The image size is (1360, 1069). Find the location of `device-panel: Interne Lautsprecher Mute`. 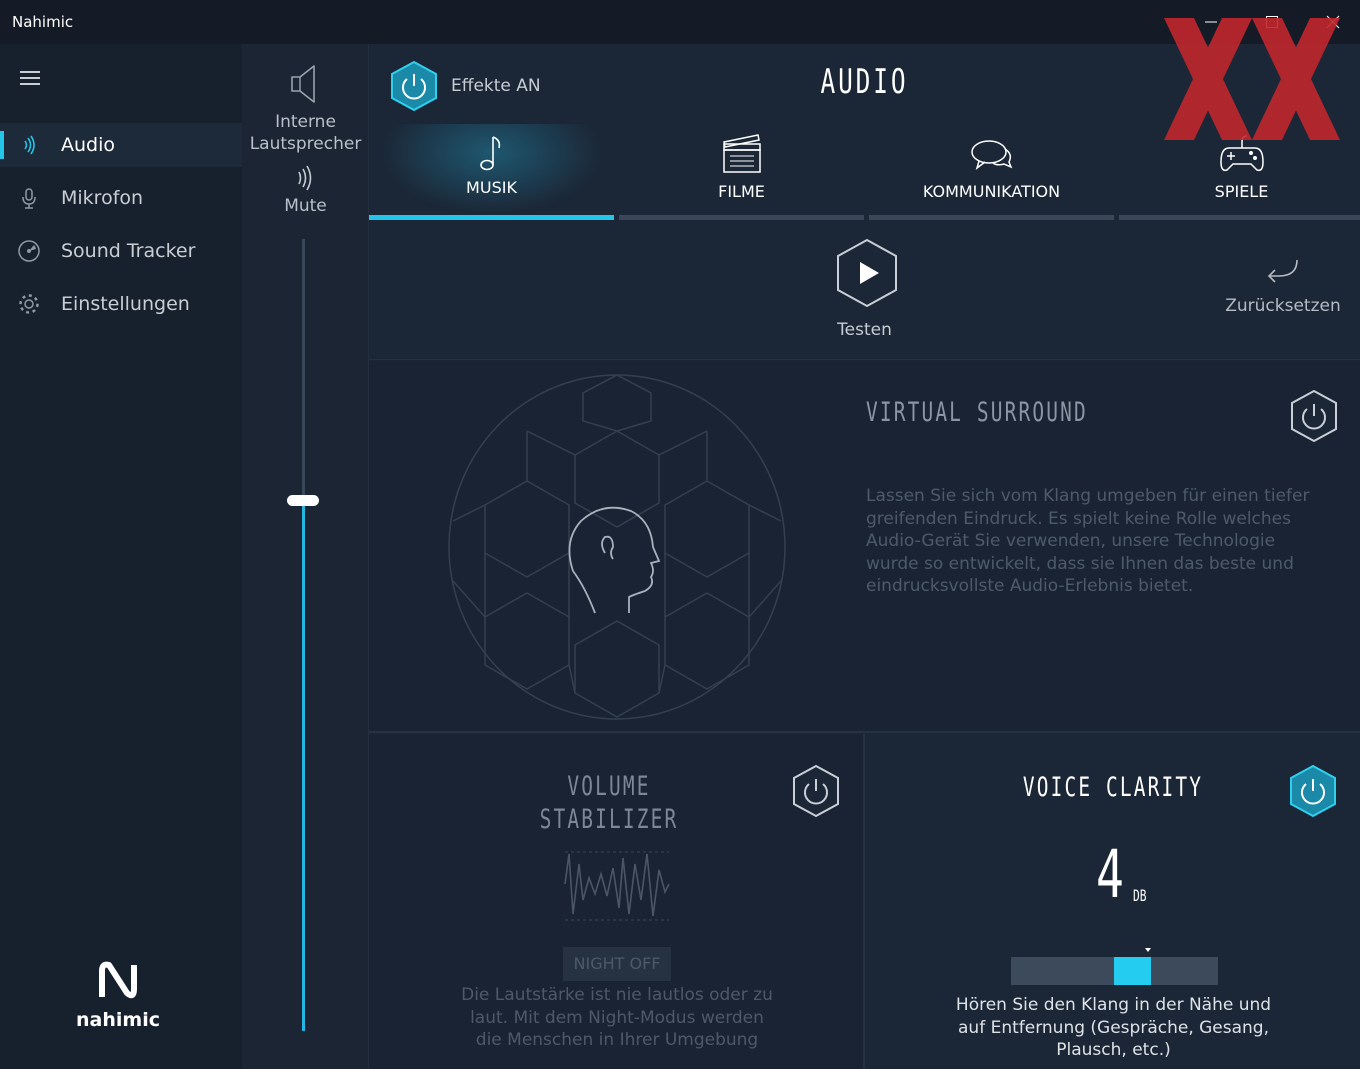

device-panel: Interne Lautsprecher Mute is located at coordinates (305, 556).